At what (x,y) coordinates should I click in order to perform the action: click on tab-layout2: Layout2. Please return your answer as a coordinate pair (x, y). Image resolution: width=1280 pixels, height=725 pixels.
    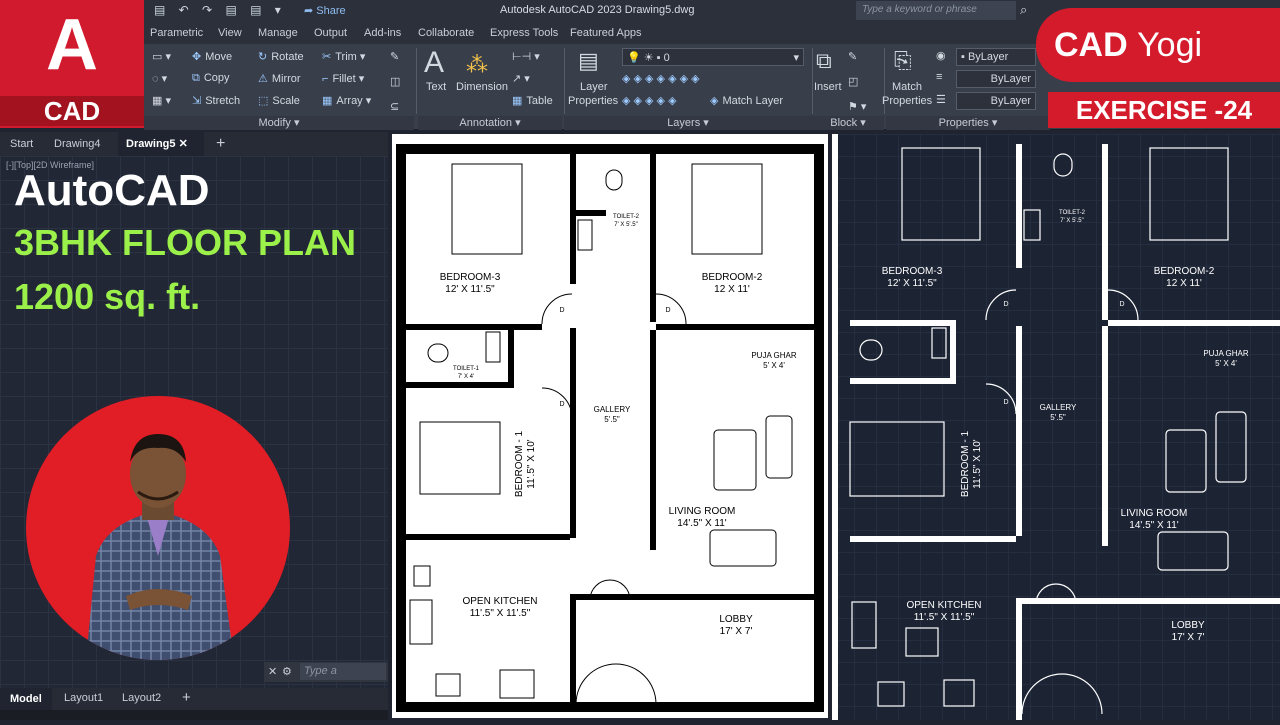
    Looking at the image, I should click on (141, 698).